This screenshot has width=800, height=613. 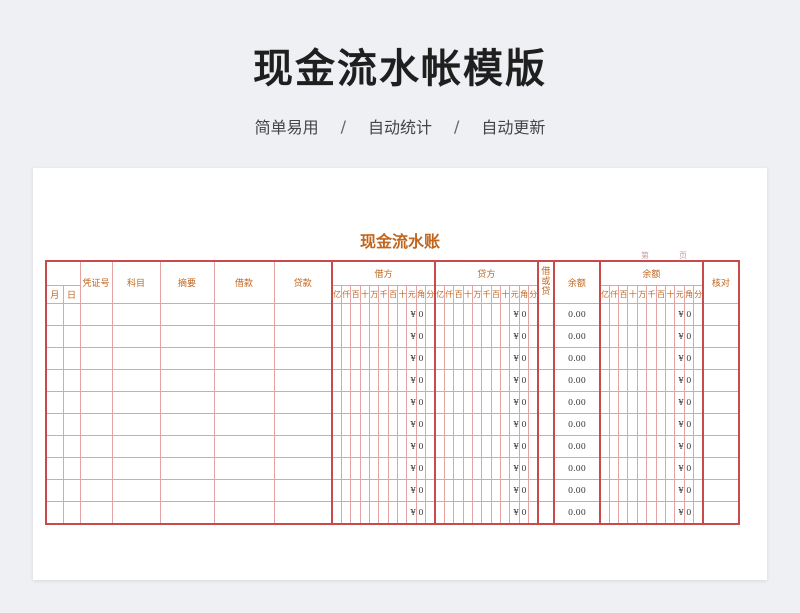 What do you see at coordinates (96, 490) in the screenshot?
I see `voucher-cell` at bounding box center [96, 490].